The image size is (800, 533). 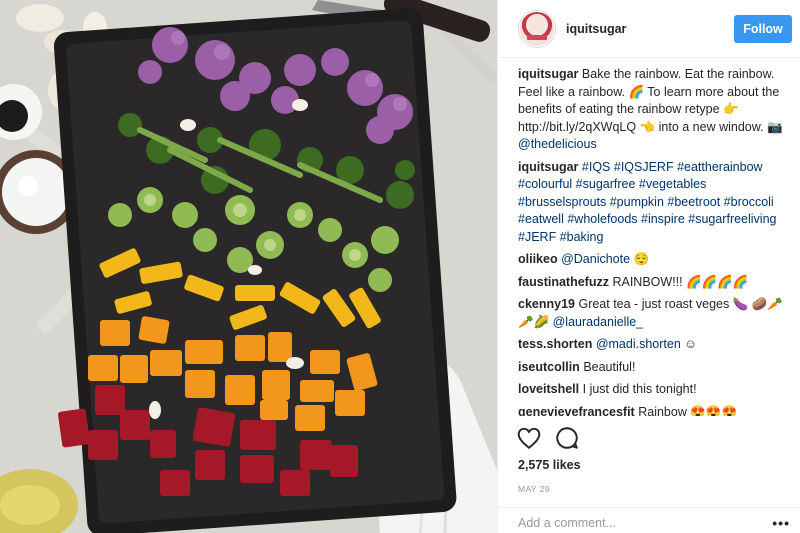 What do you see at coordinates (557, 144) in the screenshot?
I see `comment-mention: @thedelicious` at bounding box center [557, 144].